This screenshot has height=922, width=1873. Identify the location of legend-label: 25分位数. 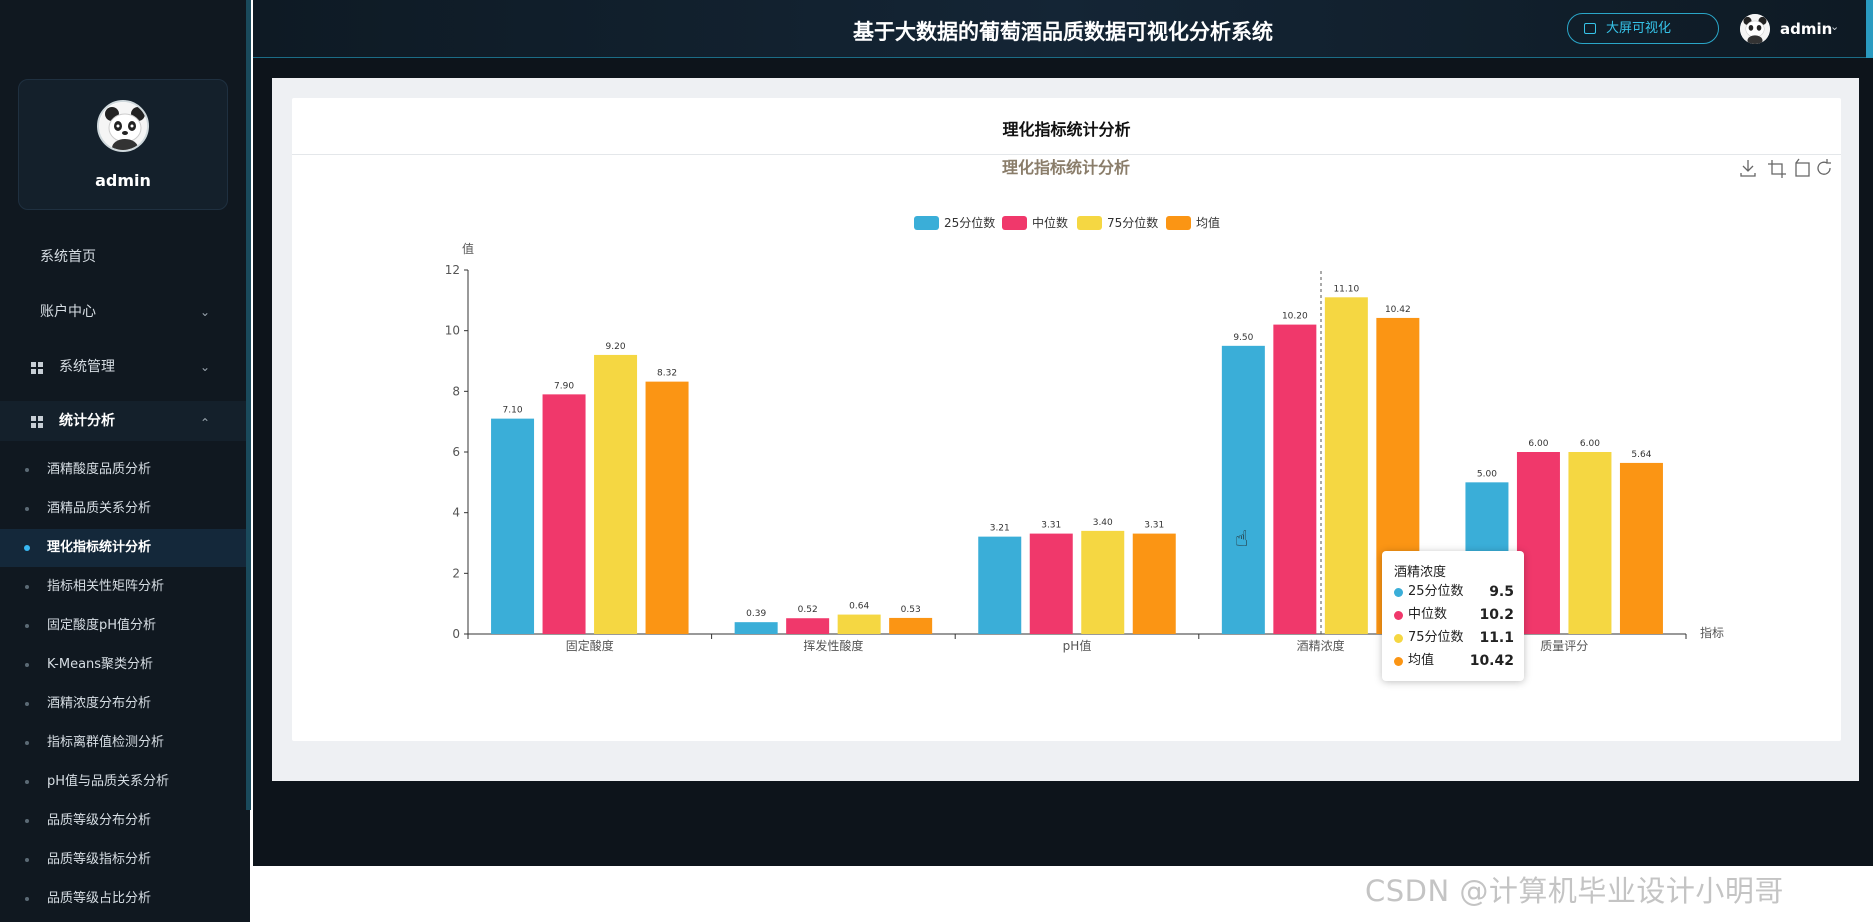
(969, 222).